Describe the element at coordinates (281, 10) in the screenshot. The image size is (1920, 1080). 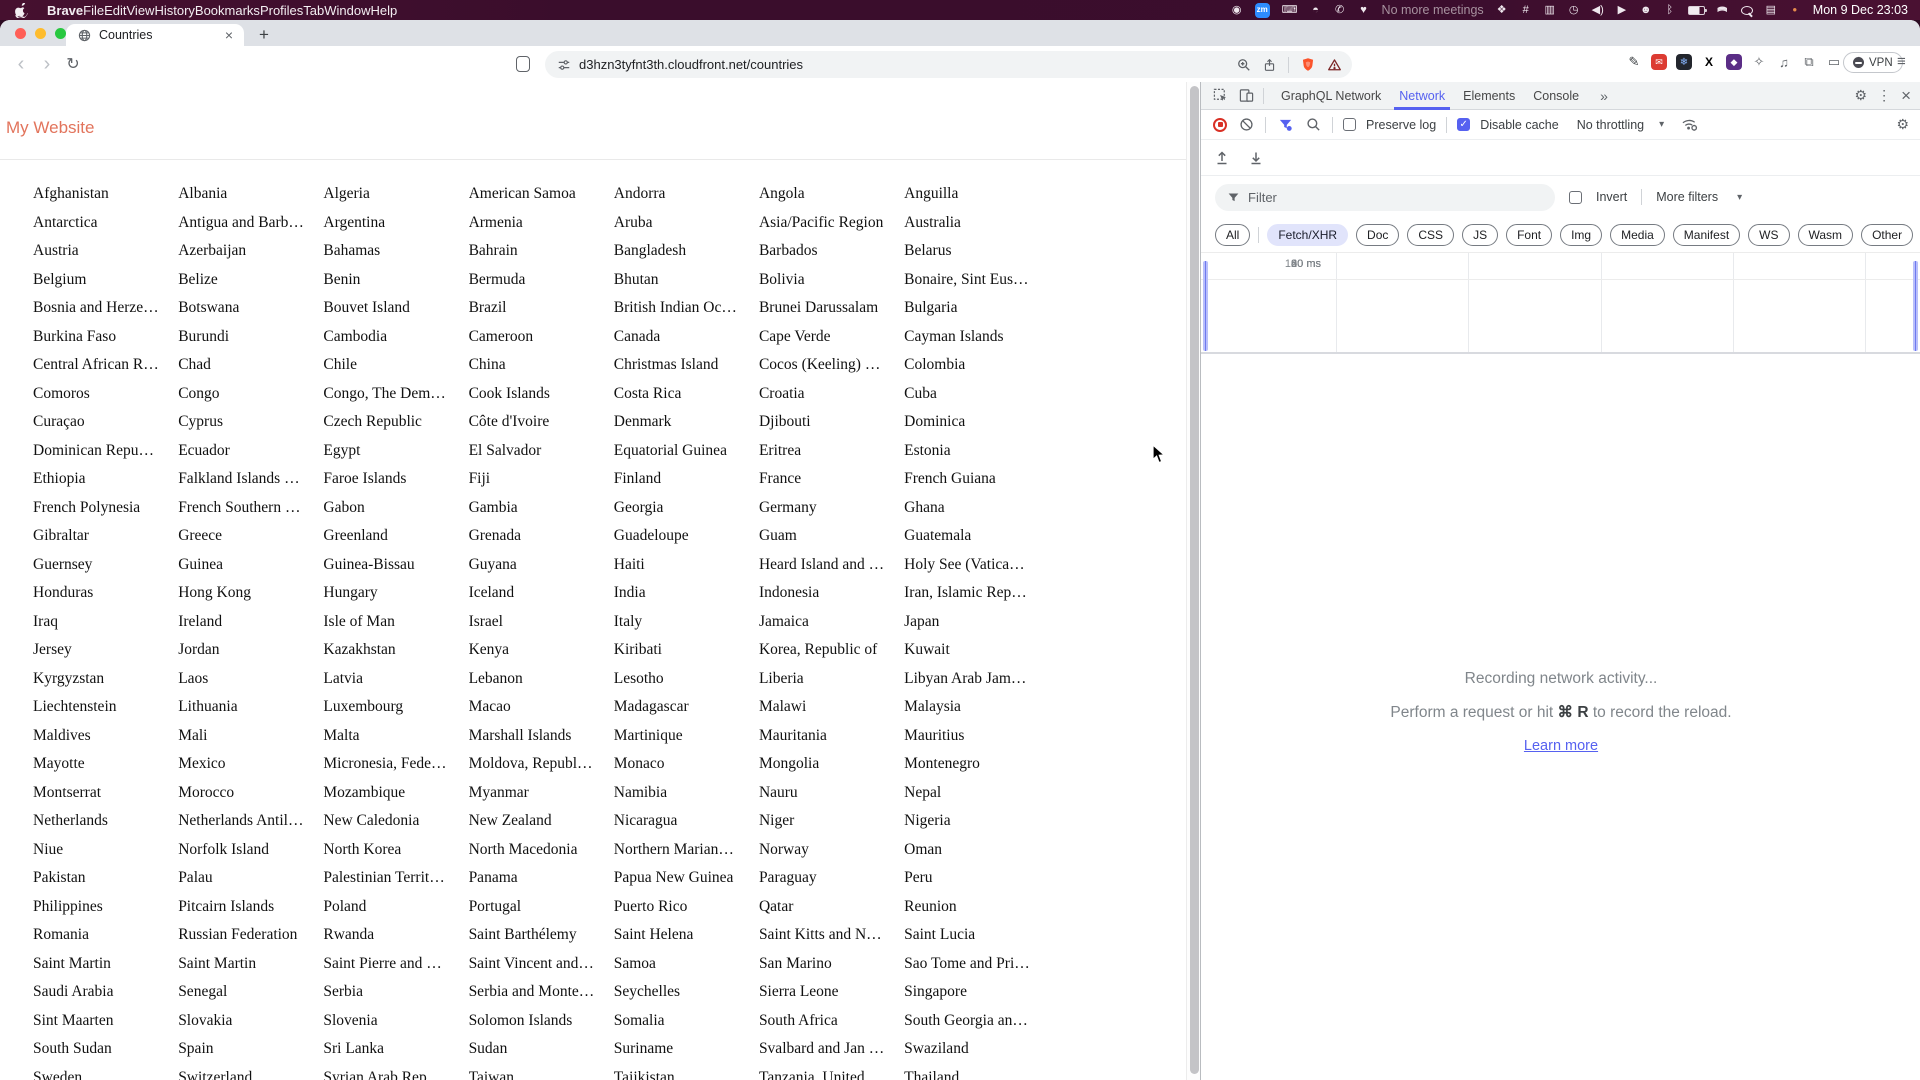
I see `menubar-item: Profiles` at that location.